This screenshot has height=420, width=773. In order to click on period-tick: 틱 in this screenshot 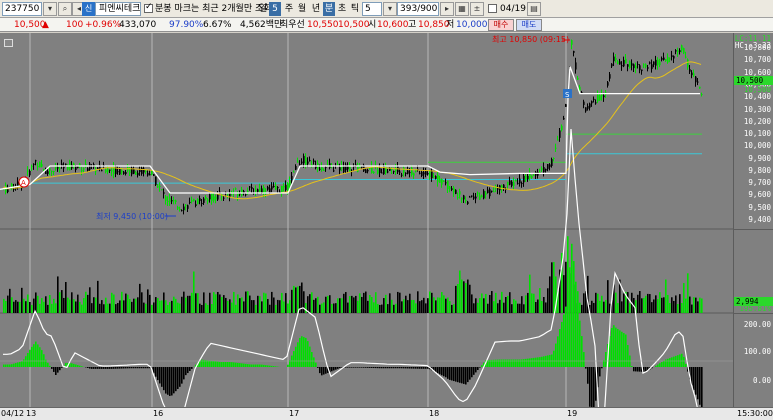, I will do `click(355, 9)`.